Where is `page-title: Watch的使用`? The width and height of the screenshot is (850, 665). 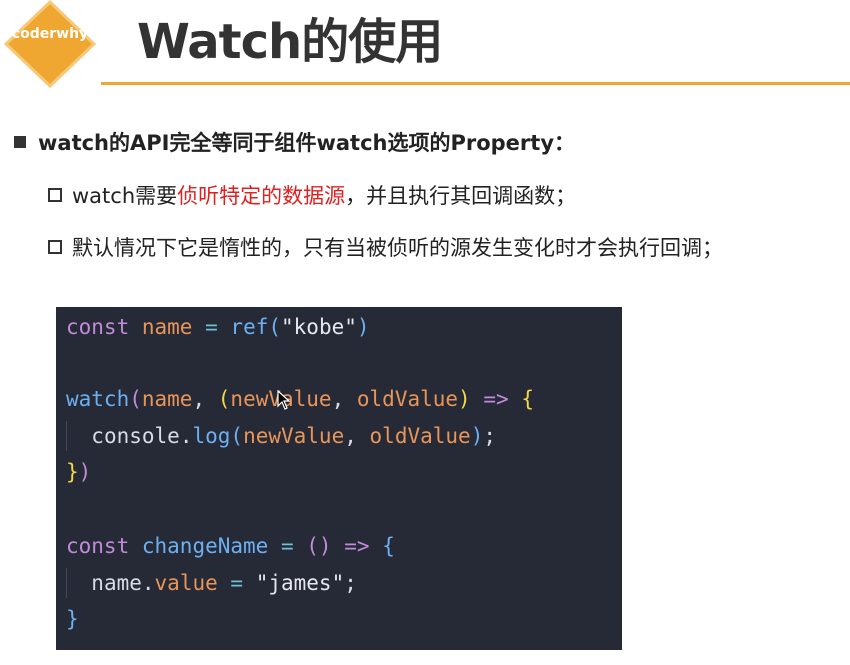
page-title: Watch的使用 is located at coordinates (290, 42).